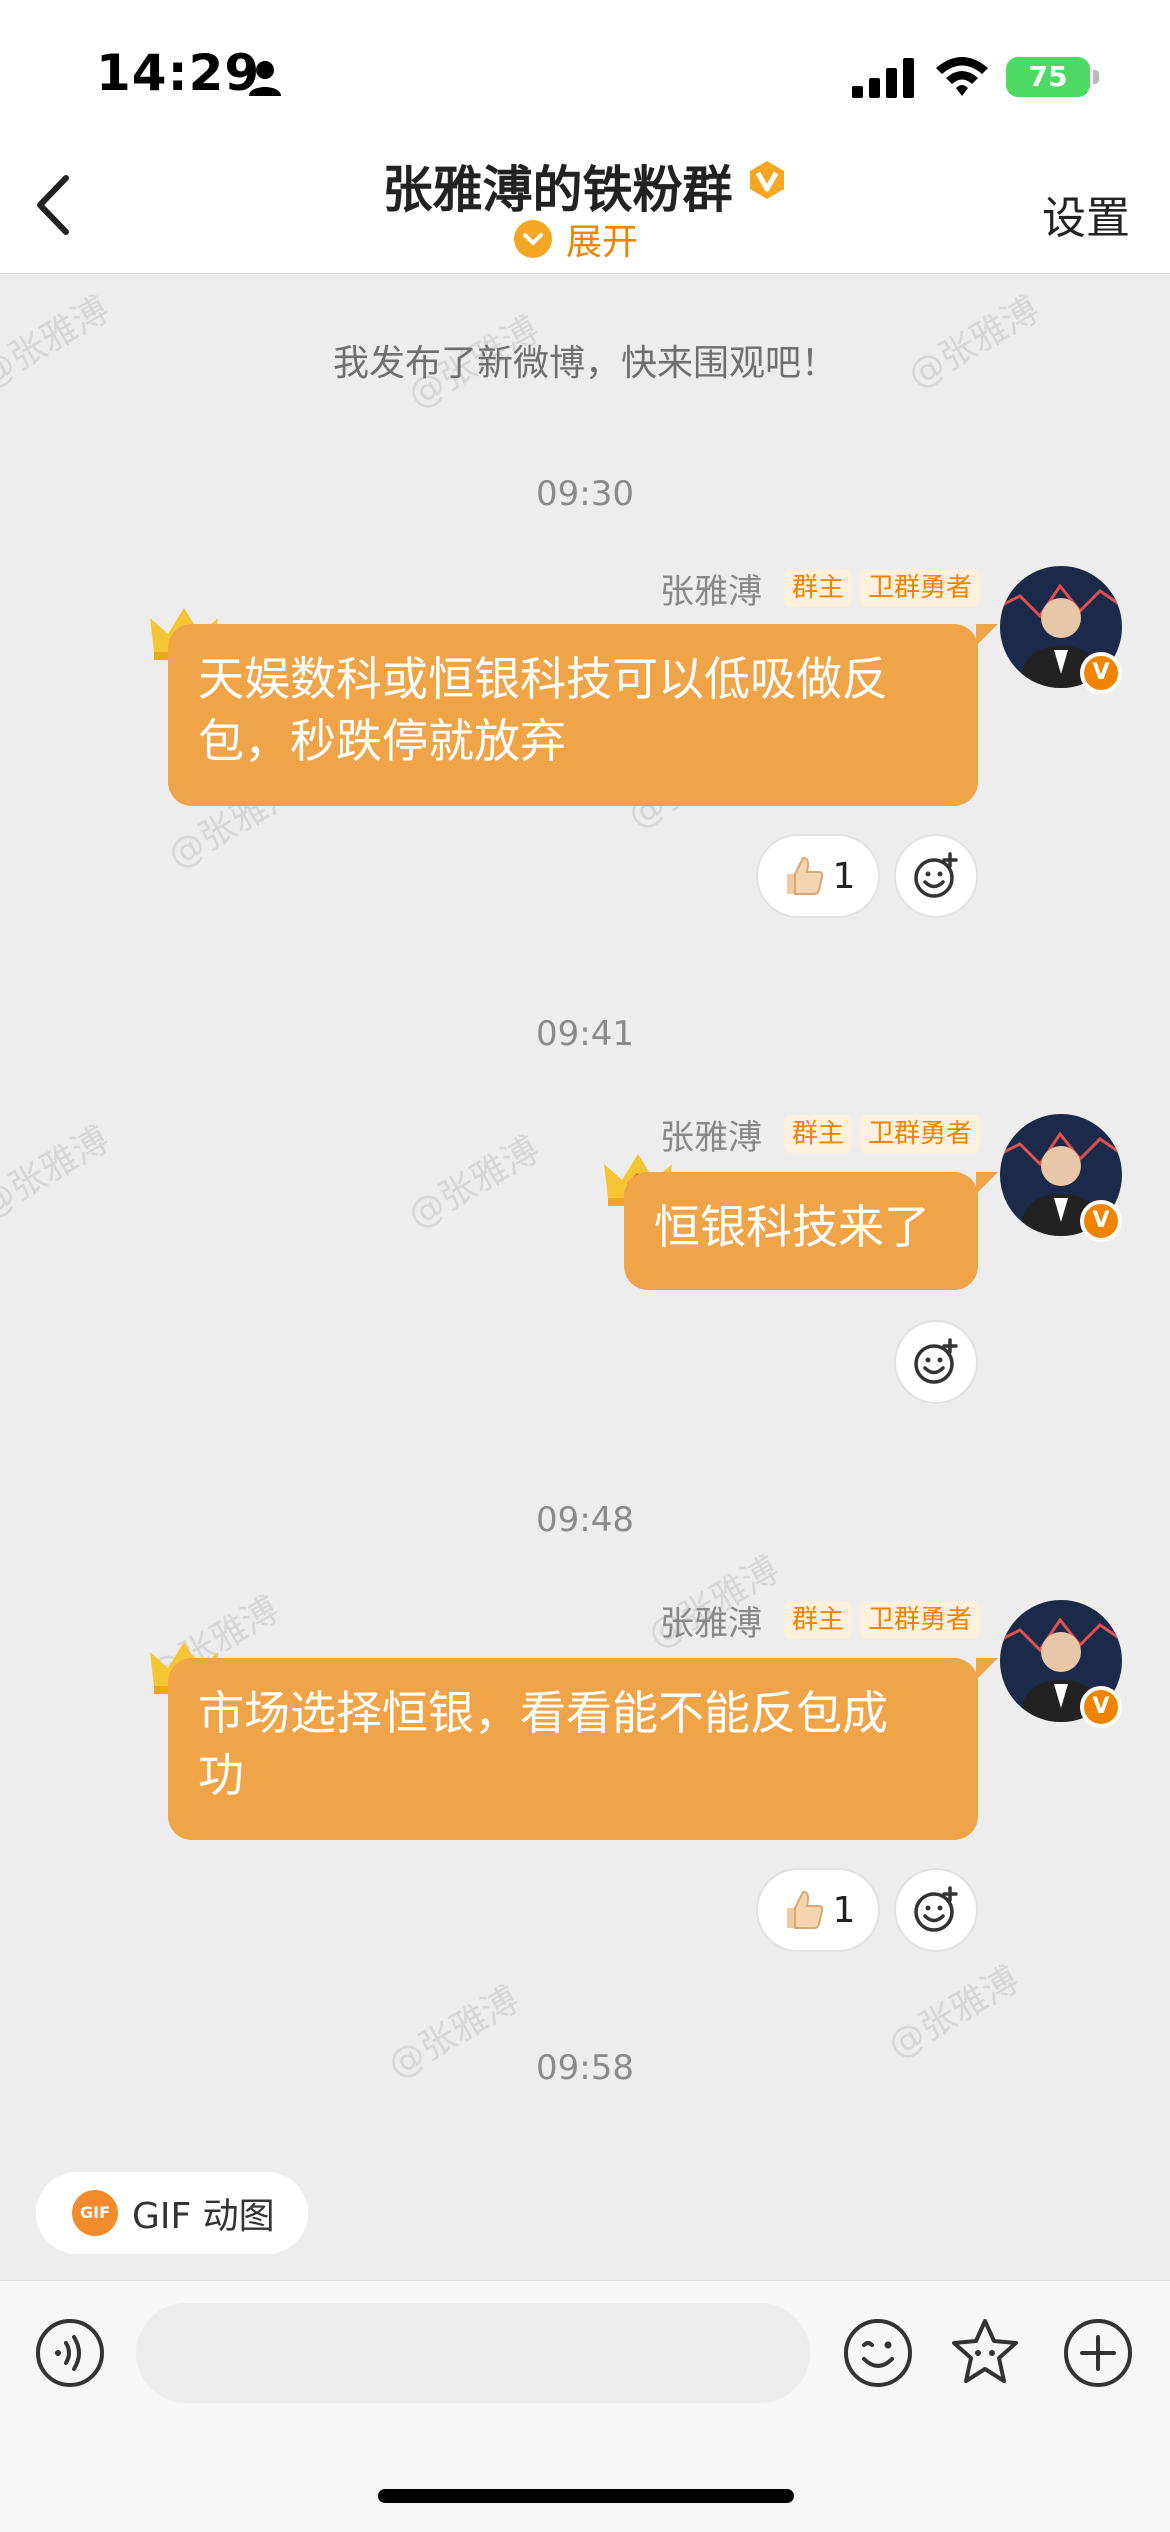  I want to click on wifi-icon, so click(962, 76).